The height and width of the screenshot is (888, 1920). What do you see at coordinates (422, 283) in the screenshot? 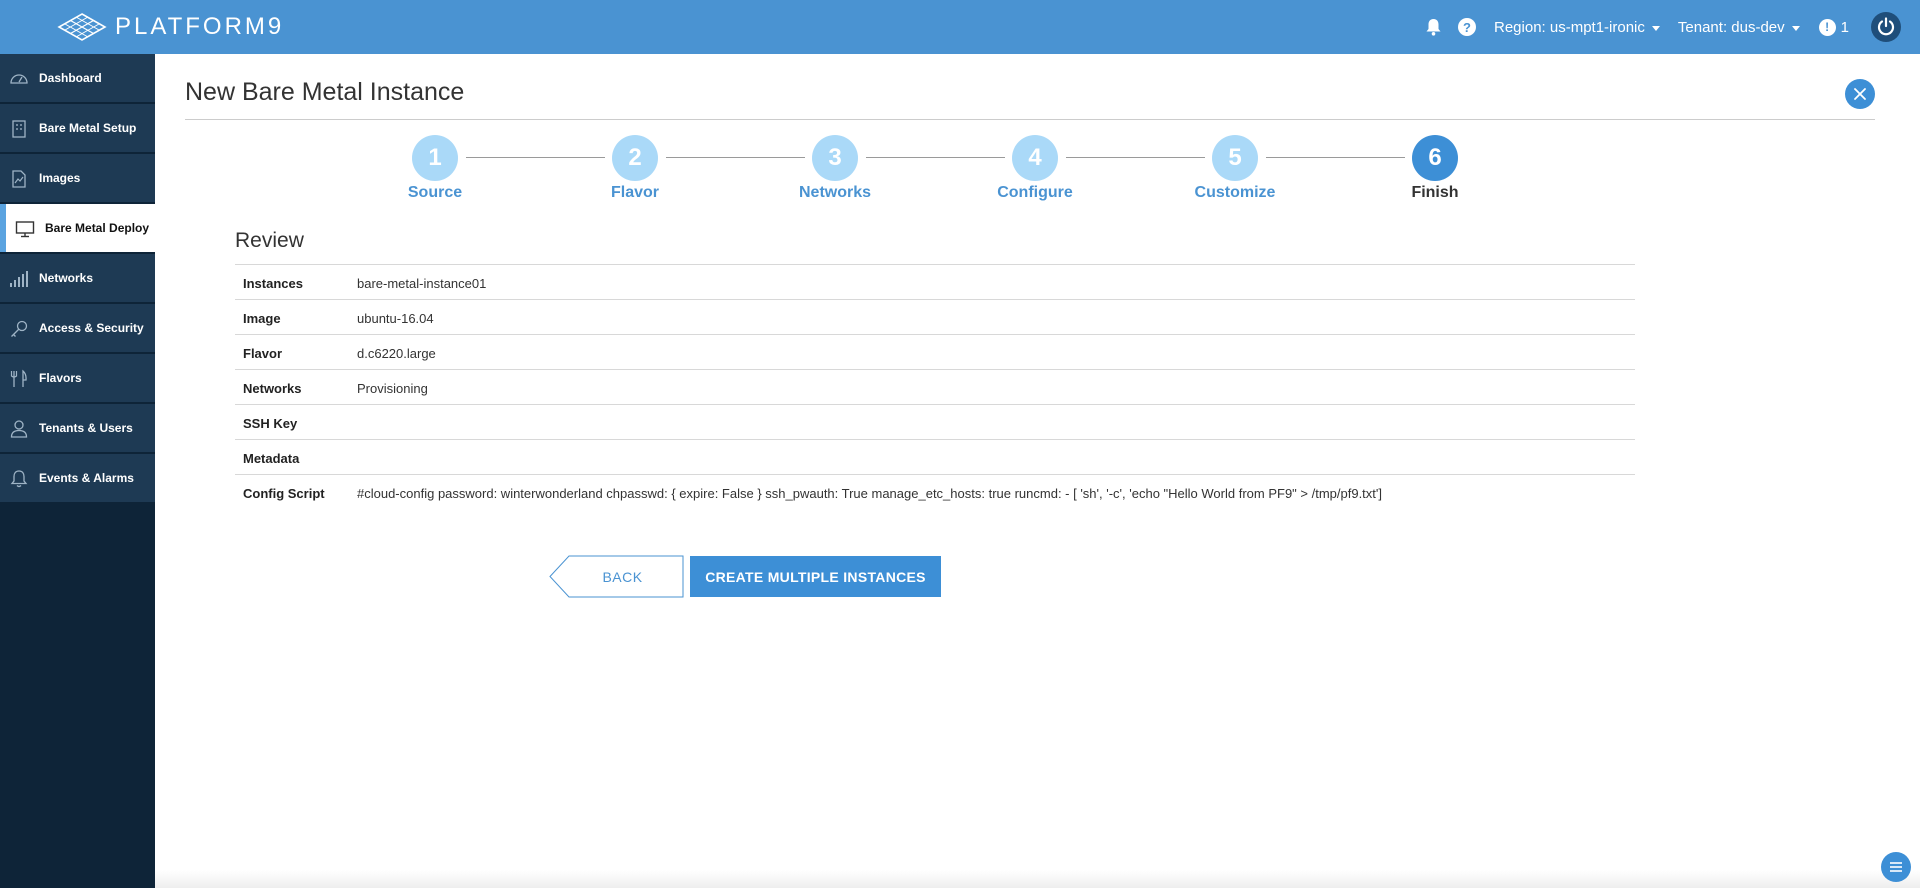
I see `review-value: bare-metal-instance01` at bounding box center [422, 283].